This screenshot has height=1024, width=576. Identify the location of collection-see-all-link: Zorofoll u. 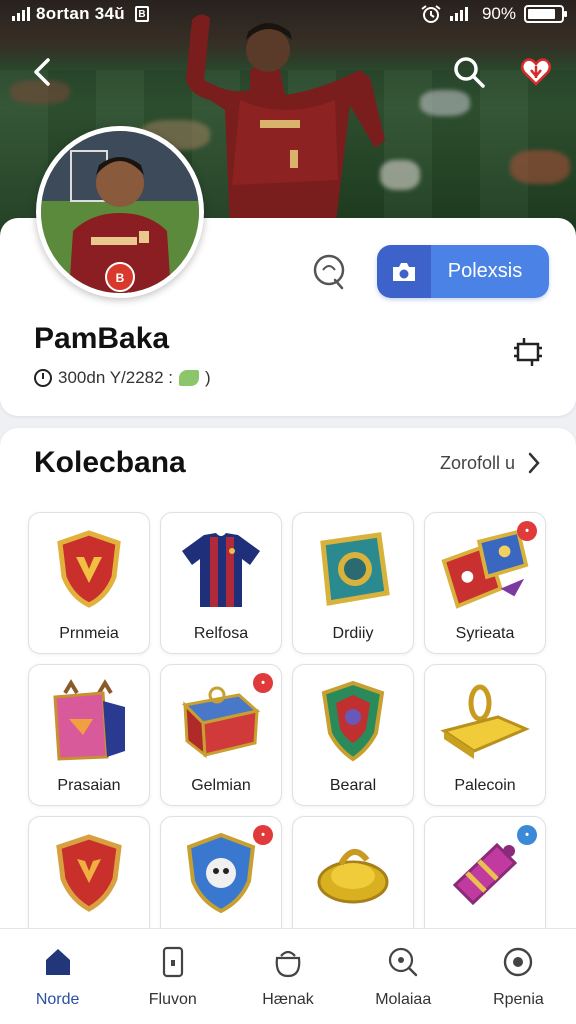
(490, 463).